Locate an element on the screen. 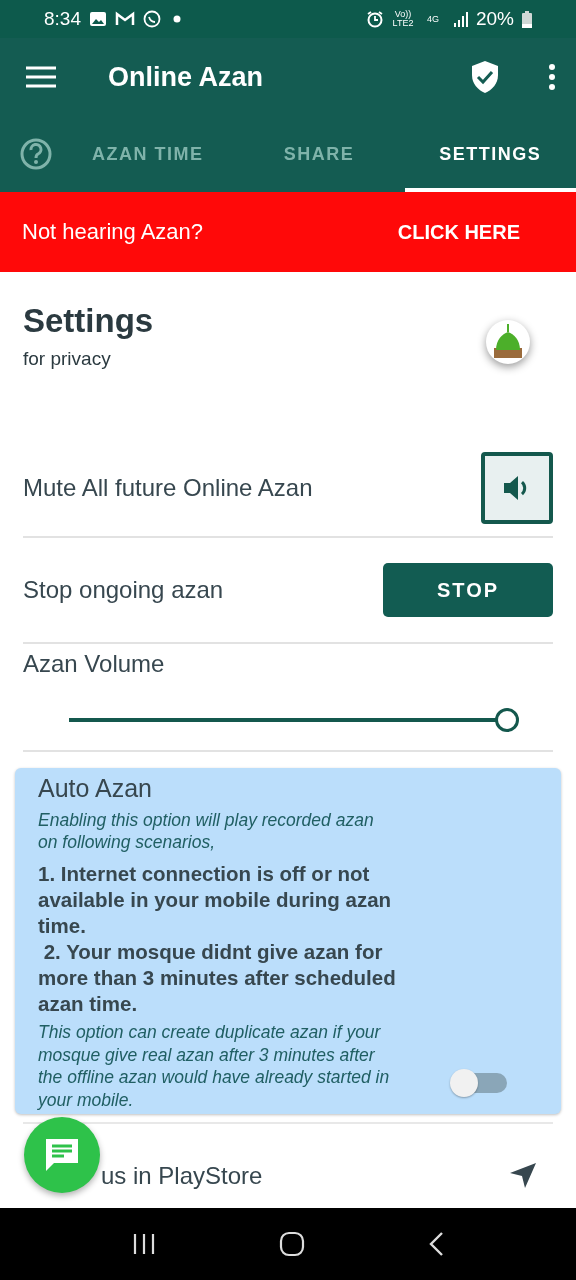 This screenshot has width=576, height=1280. shield-check-icon is located at coordinates (485, 77).